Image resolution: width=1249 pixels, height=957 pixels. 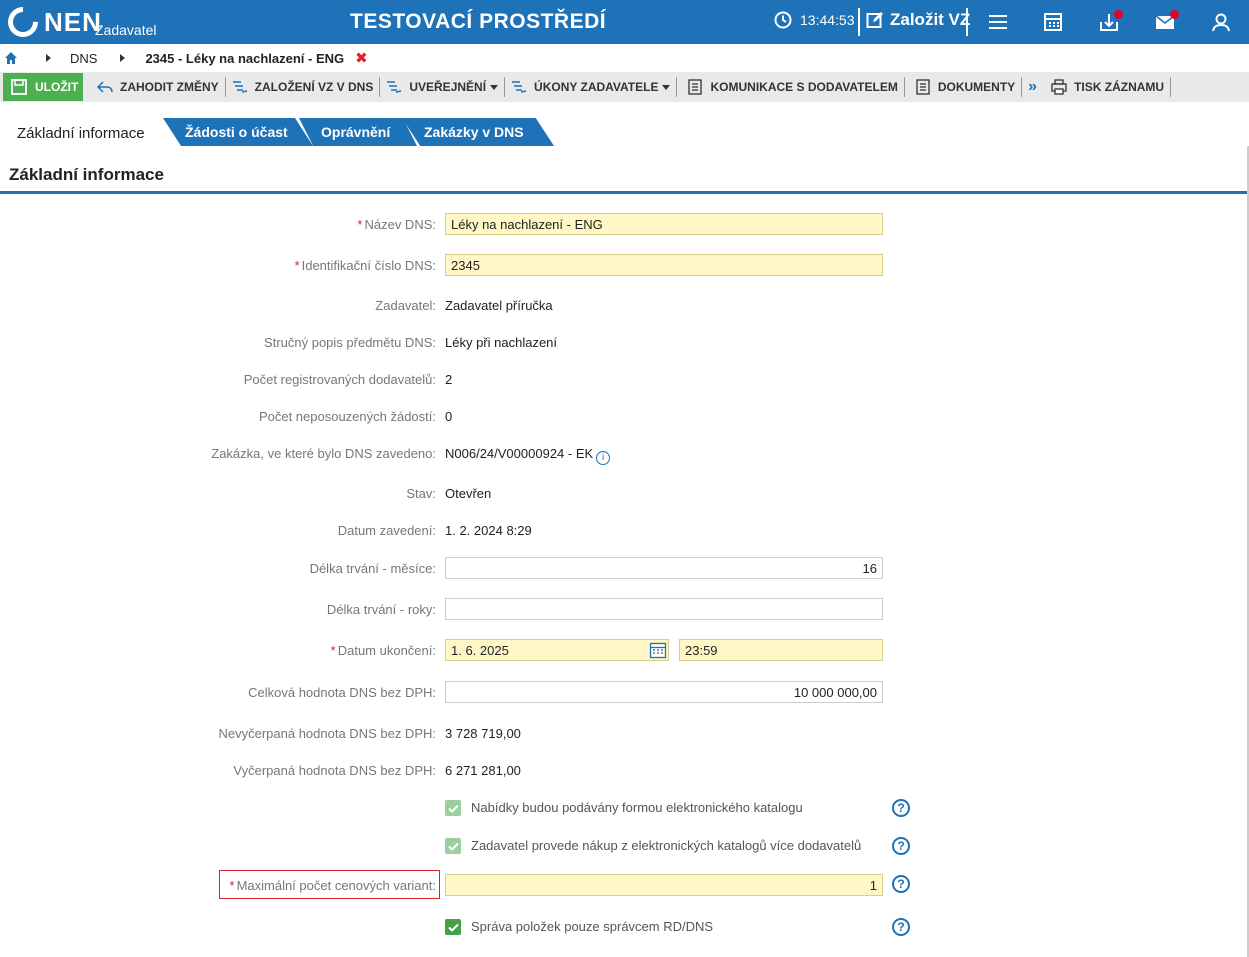 I want to click on electronic-catalog-checkbox, so click(x=453, y=808).